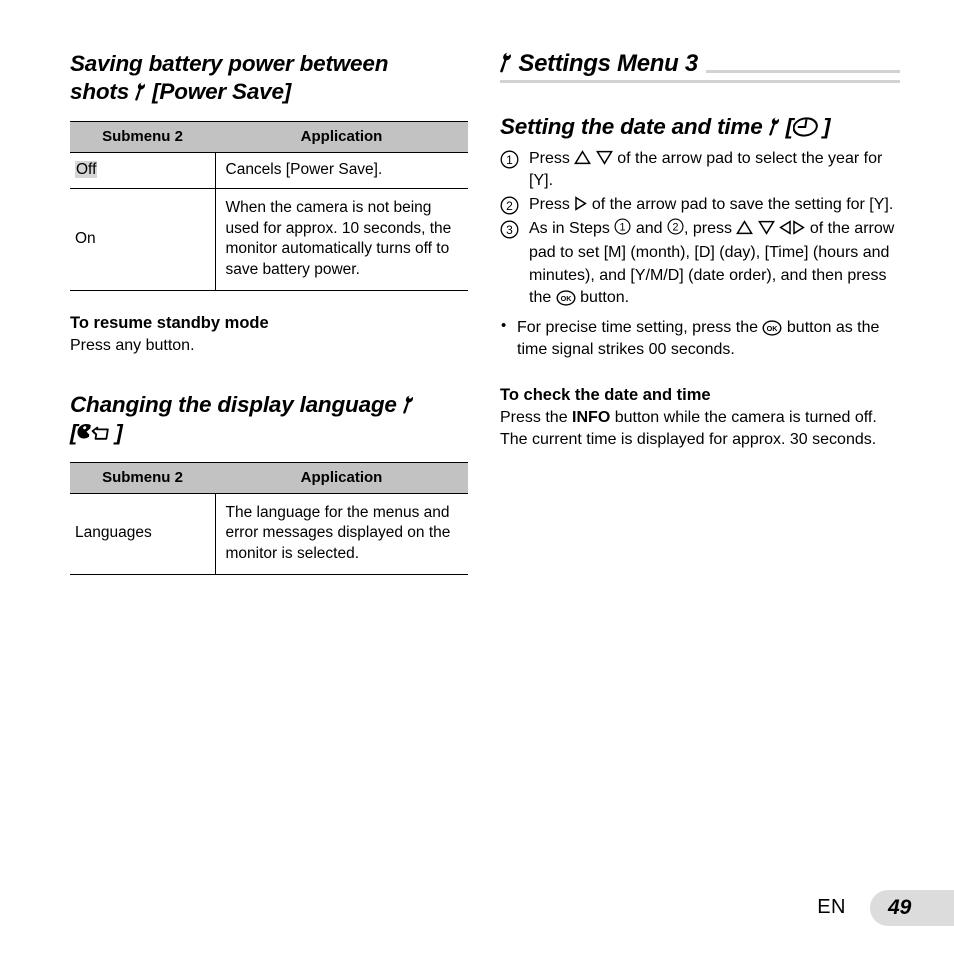 Image resolution: width=954 pixels, height=954 pixels. I want to click on section-title-line1-pre: Changing the display language, so click(233, 405).